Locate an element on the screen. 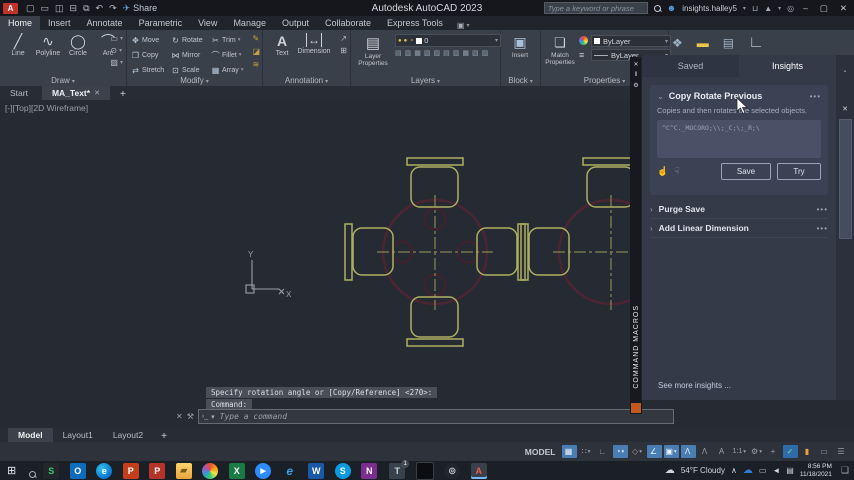  insight-collapsed-row: › Purge Save ••• is located at coordinates (739, 209).